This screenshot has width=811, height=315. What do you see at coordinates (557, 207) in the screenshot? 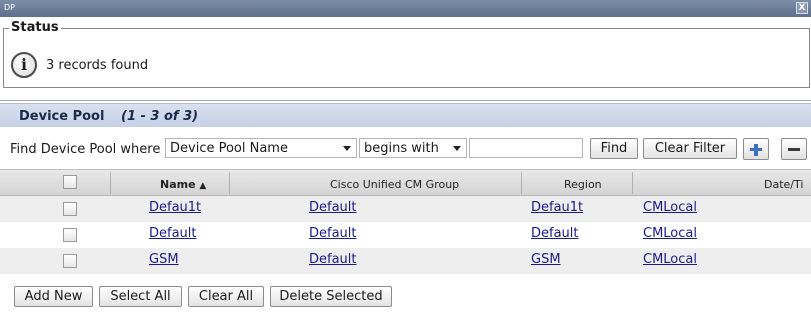
I see `region-link: Defau1t` at bounding box center [557, 207].